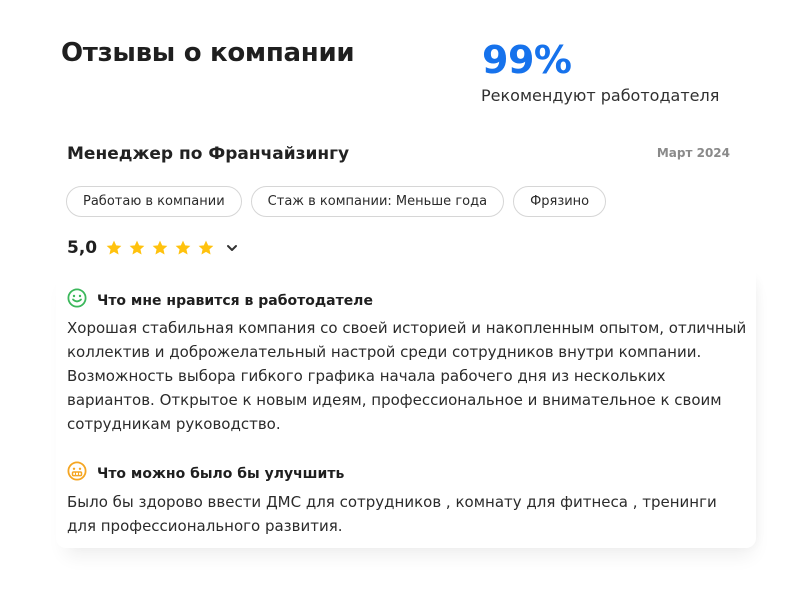 This screenshot has height=600, width=800. Describe the element at coordinates (82, 248) in the screenshot. I see `rating-value: 5,0` at that location.